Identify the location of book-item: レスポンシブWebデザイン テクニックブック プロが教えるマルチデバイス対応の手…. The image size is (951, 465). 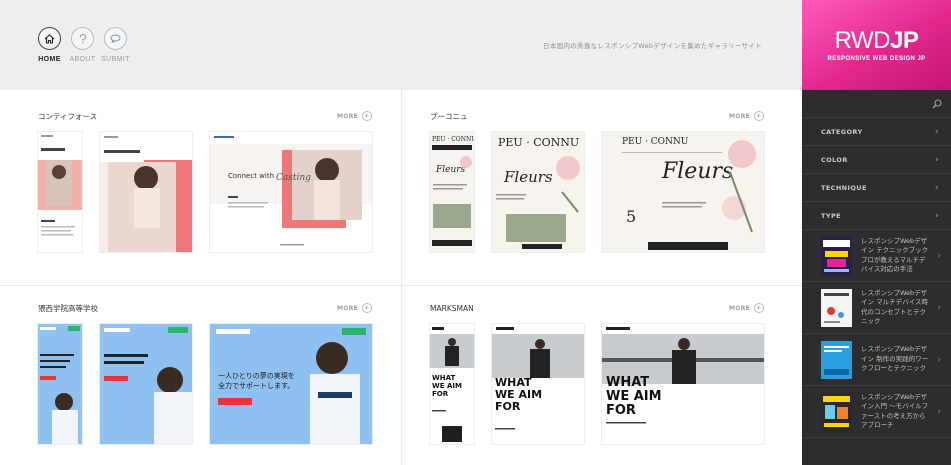
(876, 256).